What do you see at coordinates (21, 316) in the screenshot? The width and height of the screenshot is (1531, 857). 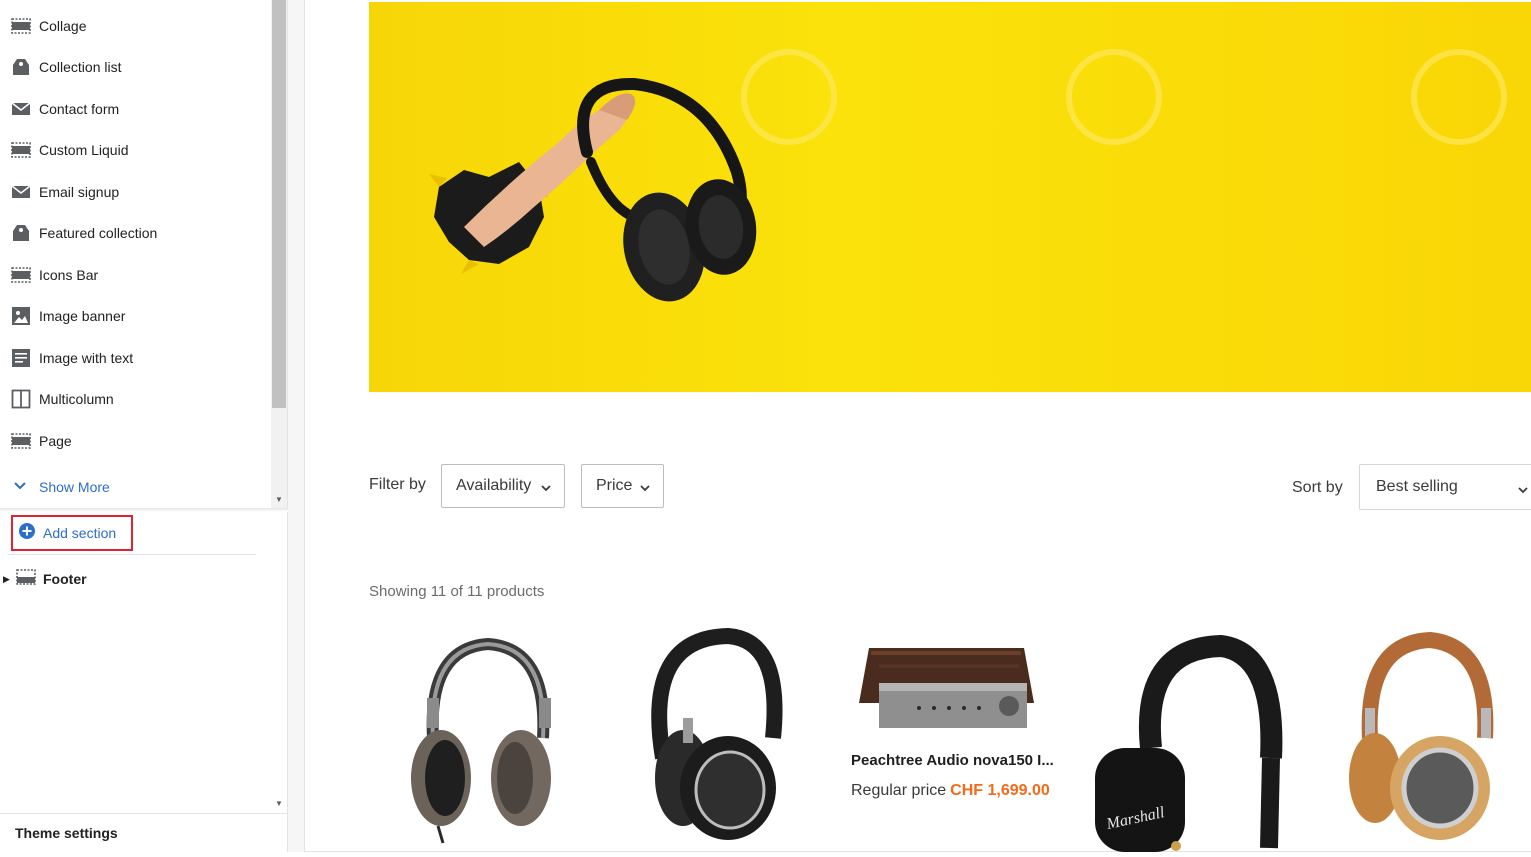 I see `image-icon` at bounding box center [21, 316].